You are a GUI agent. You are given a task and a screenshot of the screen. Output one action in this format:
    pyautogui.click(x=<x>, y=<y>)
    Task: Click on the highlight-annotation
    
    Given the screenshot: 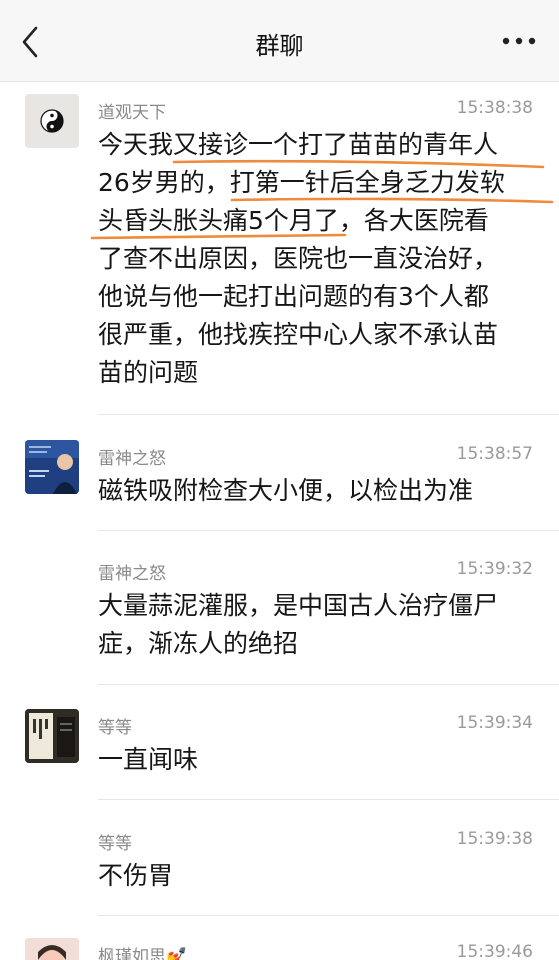 What is the action you would take?
    pyautogui.click(x=322, y=199)
    